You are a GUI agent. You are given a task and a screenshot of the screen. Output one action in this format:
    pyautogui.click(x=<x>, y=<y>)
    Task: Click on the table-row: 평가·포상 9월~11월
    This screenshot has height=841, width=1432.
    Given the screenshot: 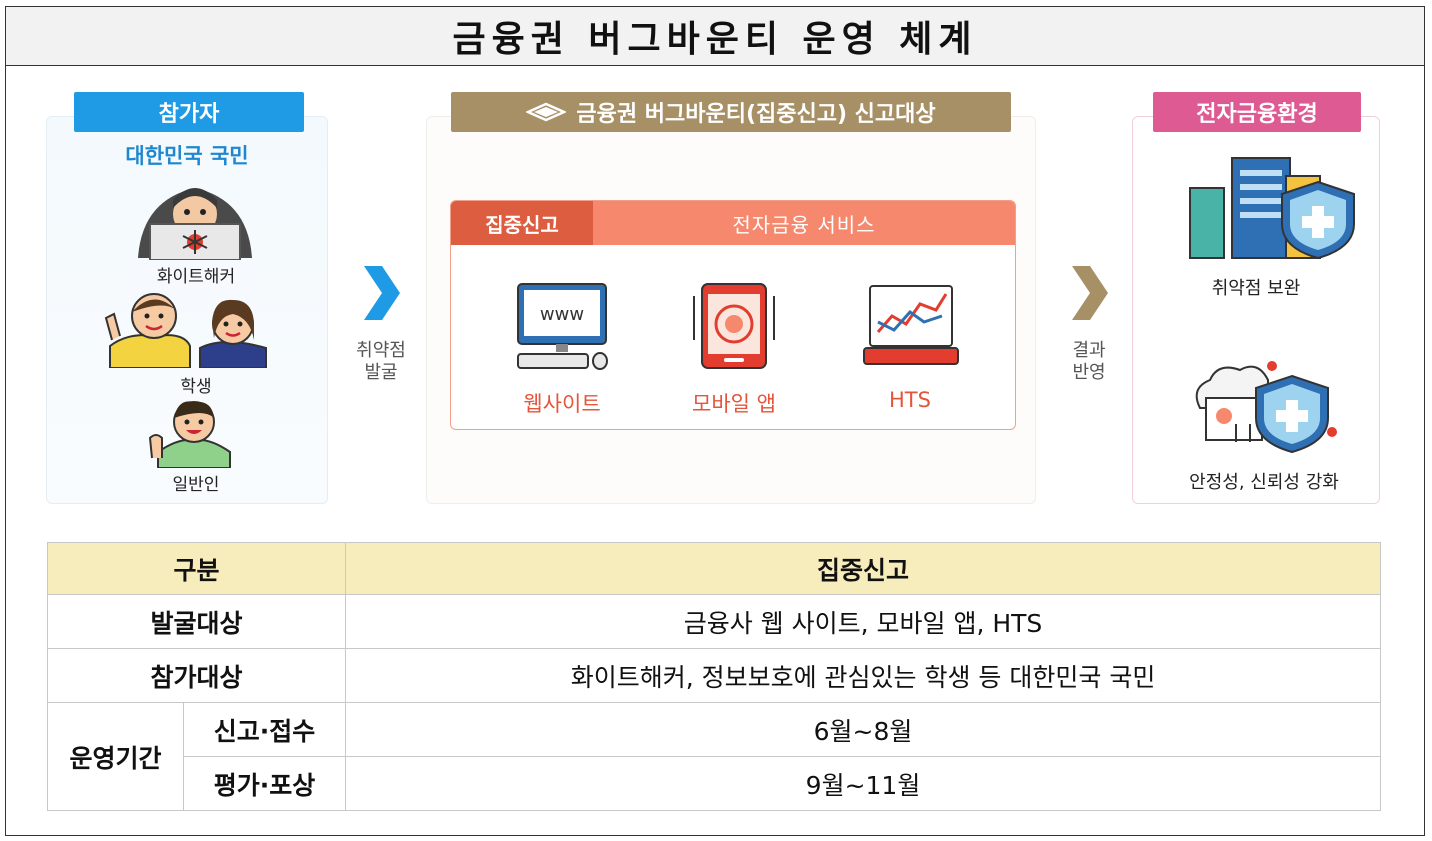 What is the action you would take?
    pyautogui.click(x=714, y=783)
    